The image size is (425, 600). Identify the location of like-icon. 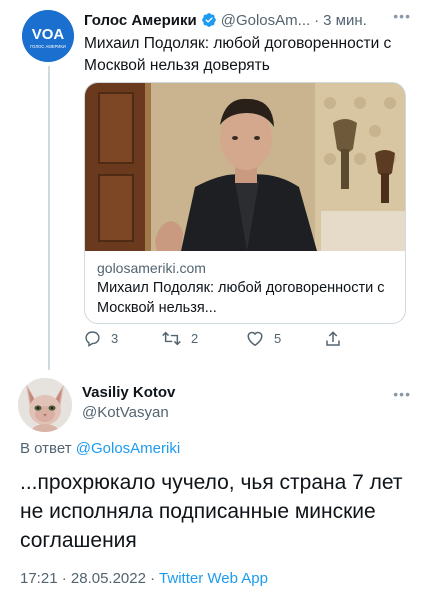
(255, 338).